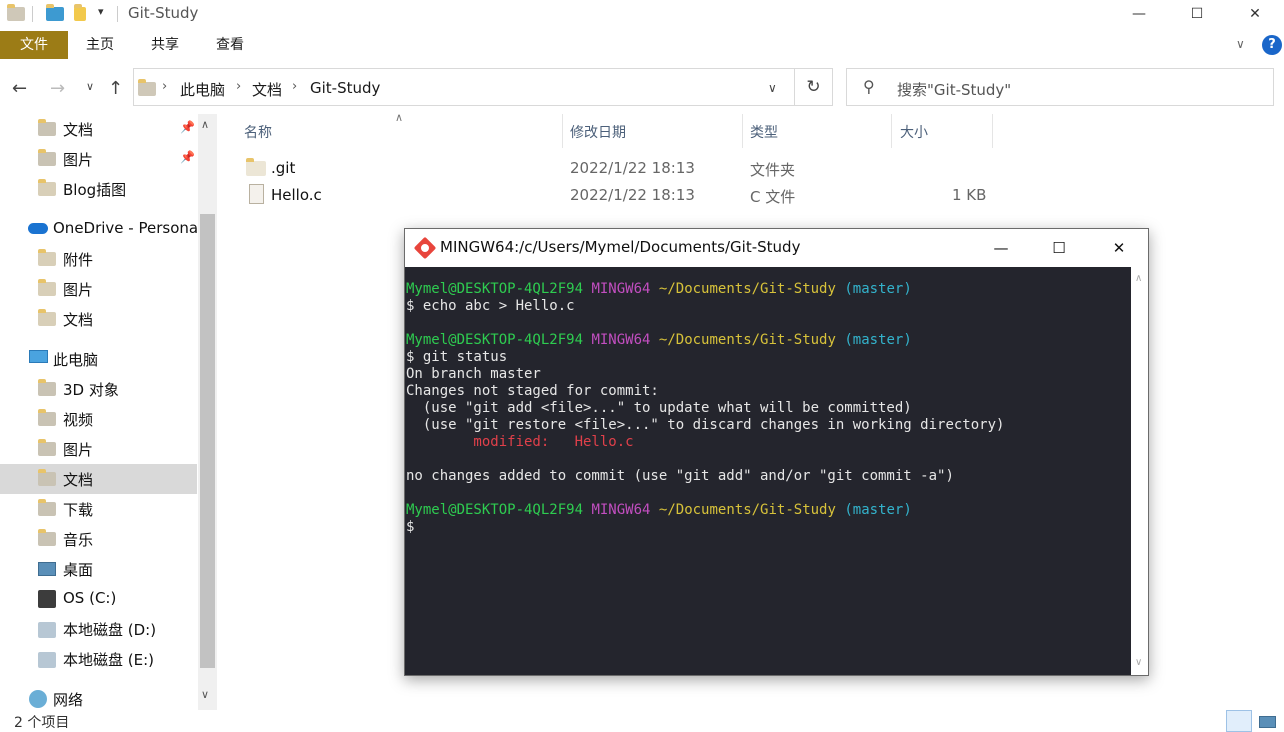 The image size is (1284, 732). I want to click on details-view-icon, so click(1239, 721).